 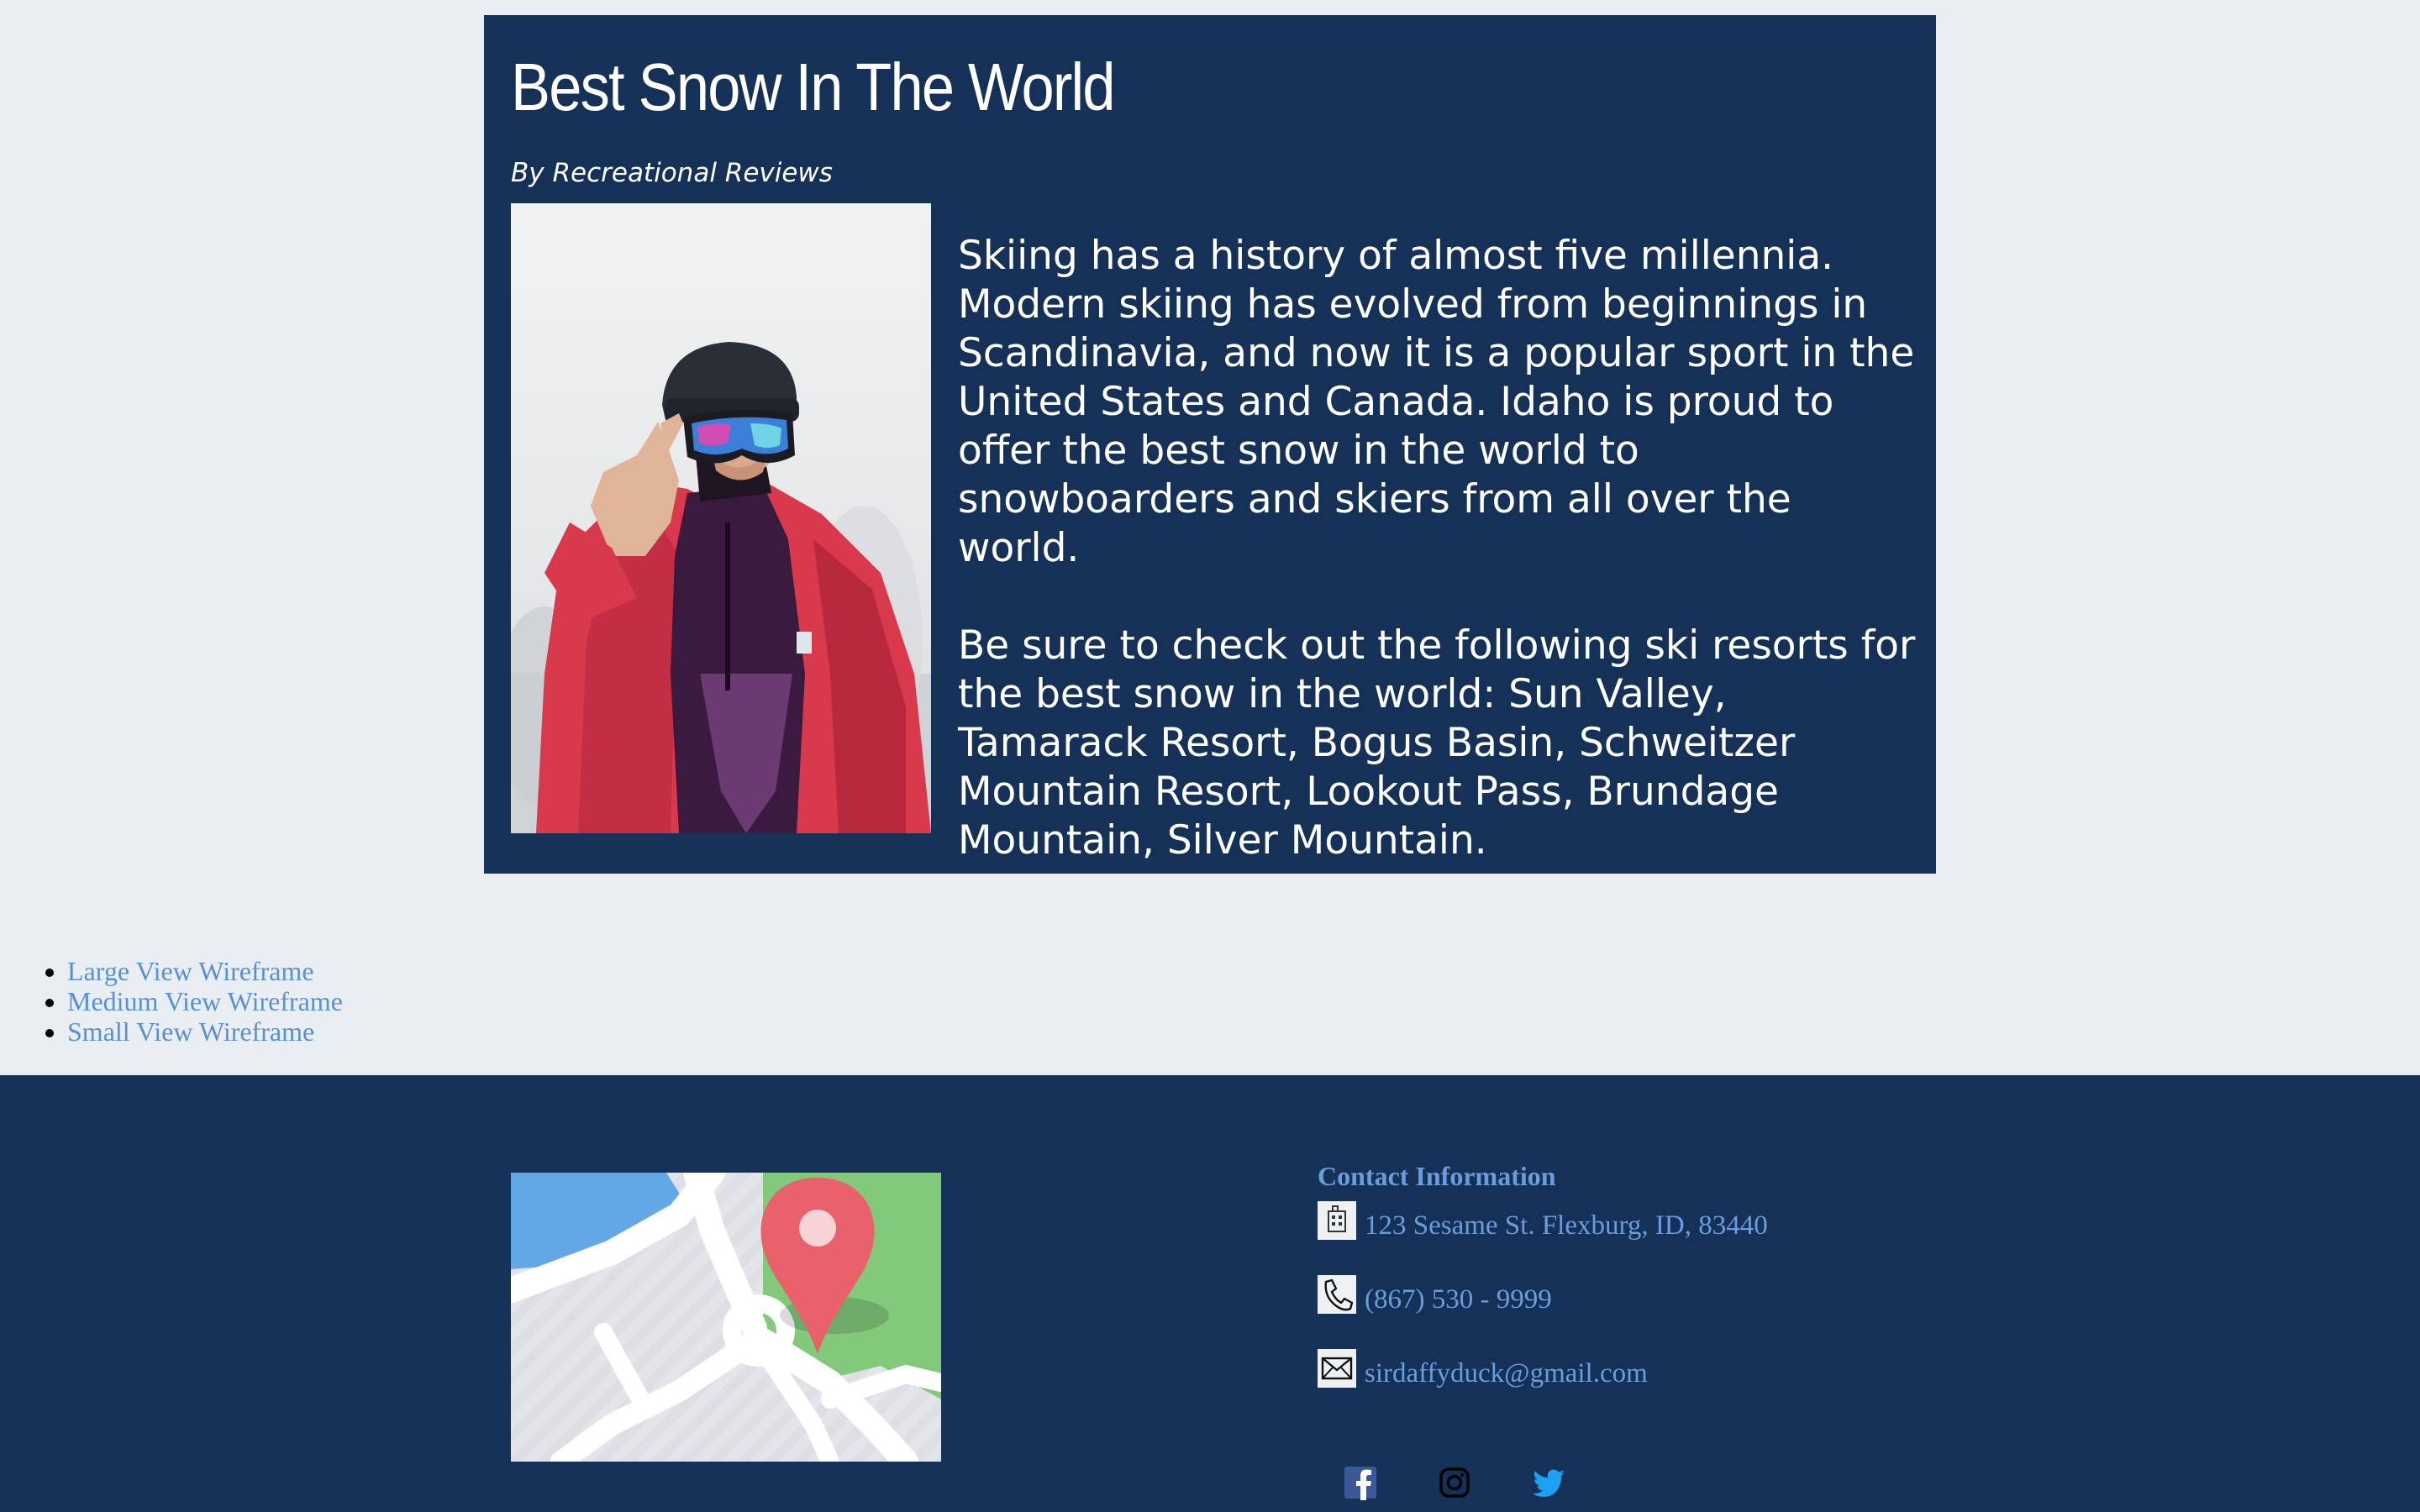 What do you see at coordinates (1506, 1373) in the screenshot?
I see `email-link: sirdaffyduck@gmail.com` at bounding box center [1506, 1373].